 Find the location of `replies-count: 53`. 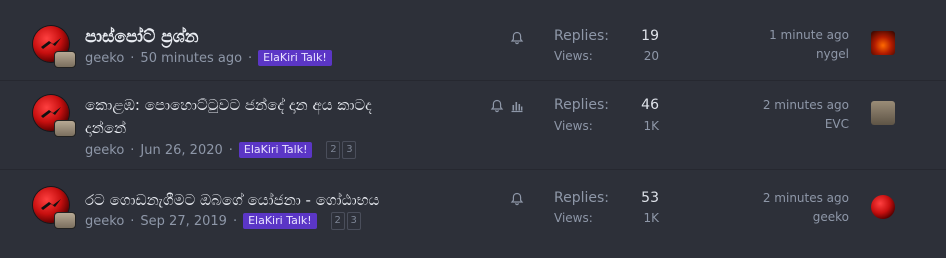

replies-count: 53 is located at coordinates (650, 198).